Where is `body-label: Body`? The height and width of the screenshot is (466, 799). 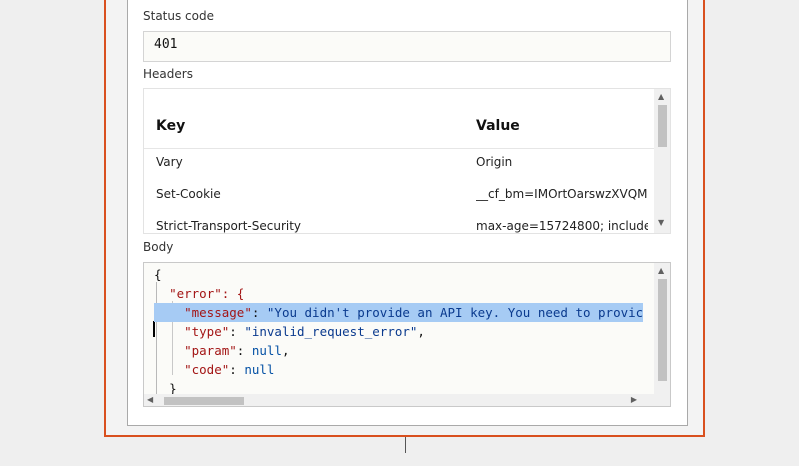
body-label: Body is located at coordinates (158, 247).